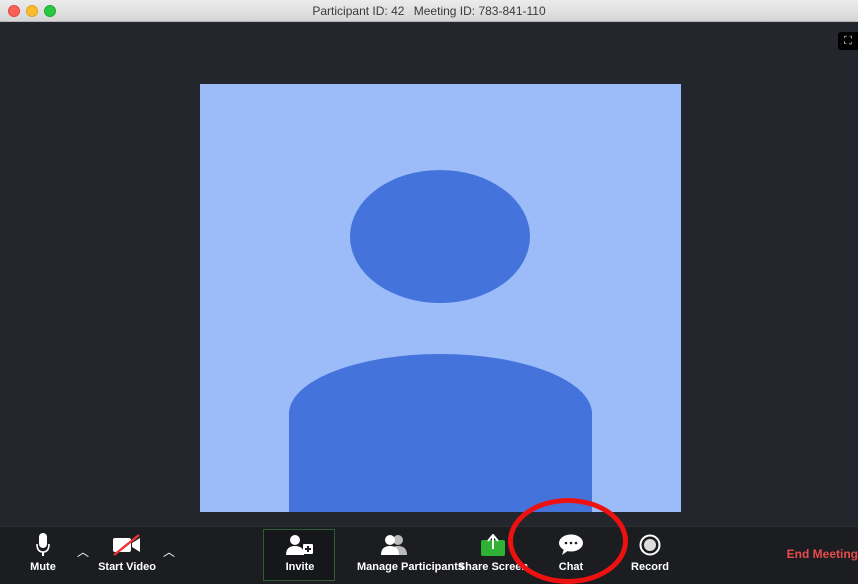 Image resolution: width=858 pixels, height=584 pixels. Describe the element at coordinates (83, 551) in the screenshot. I see `audio-options-chevron-up-icon: ︿` at that location.